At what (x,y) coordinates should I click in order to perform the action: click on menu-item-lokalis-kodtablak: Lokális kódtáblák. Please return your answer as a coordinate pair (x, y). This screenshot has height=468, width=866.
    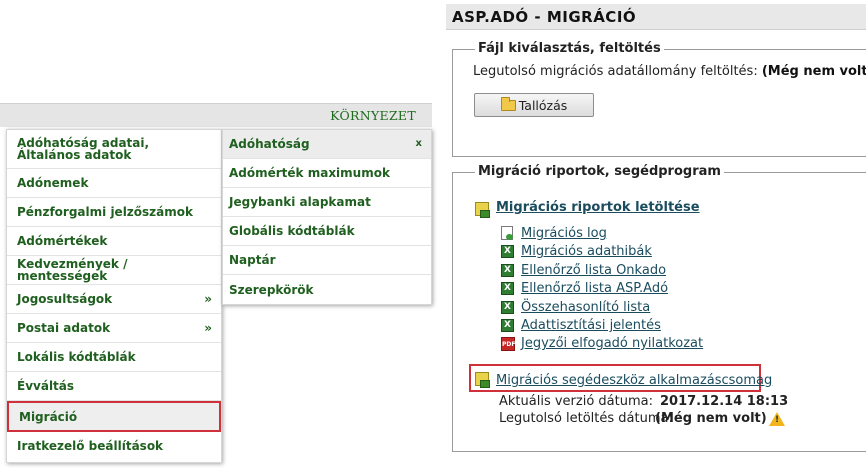
    Looking at the image, I should click on (114, 357).